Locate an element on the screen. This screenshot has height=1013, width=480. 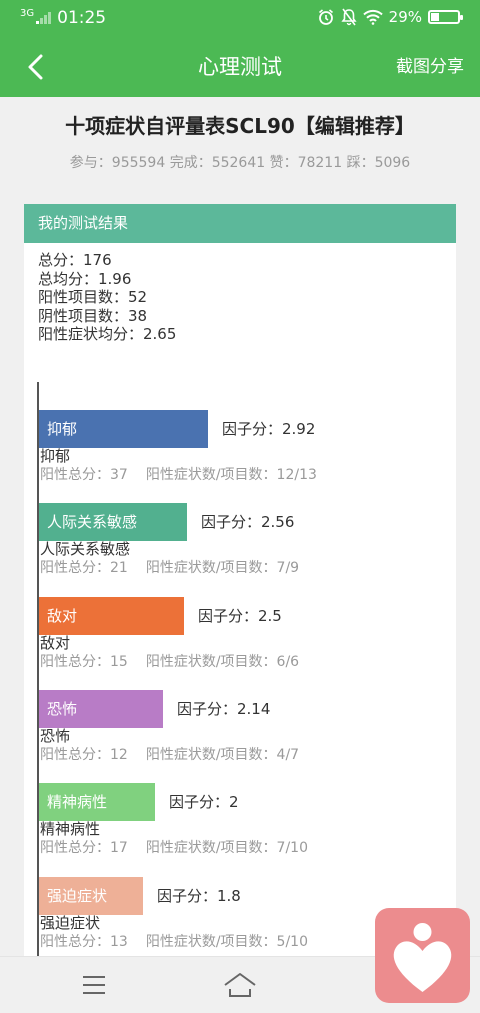
factor-stats: 阳性总分：12 阳性症状数/项目数：4/7 is located at coordinates (169, 755).